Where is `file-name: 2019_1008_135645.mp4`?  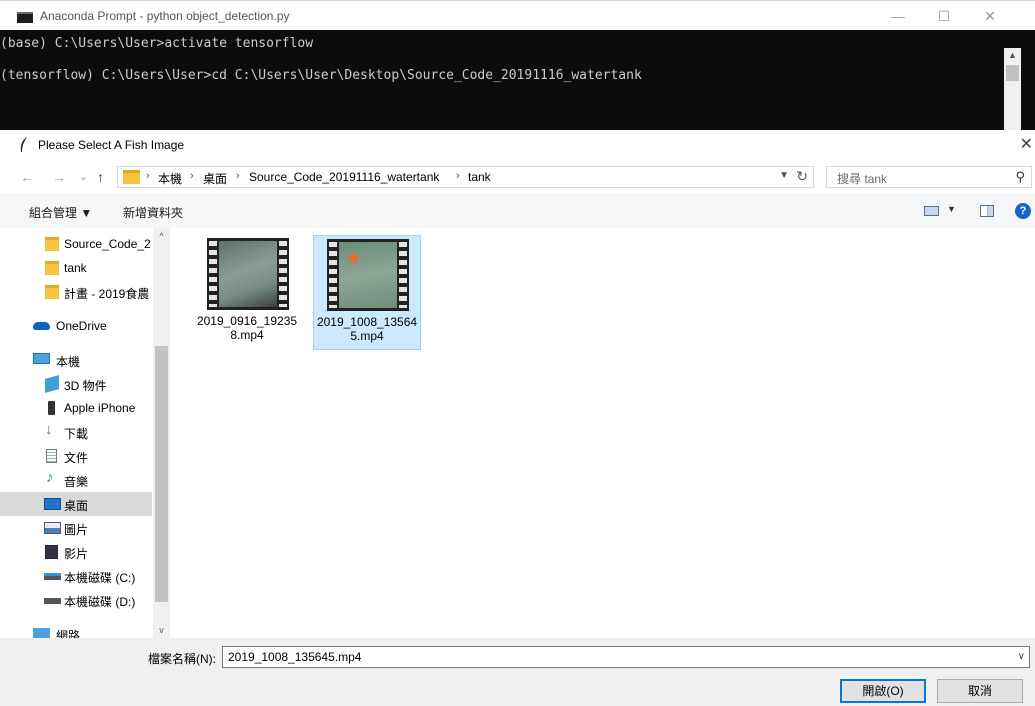 file-name: 2019_1008_135645.mp4 is located at coordinates (367, 329).